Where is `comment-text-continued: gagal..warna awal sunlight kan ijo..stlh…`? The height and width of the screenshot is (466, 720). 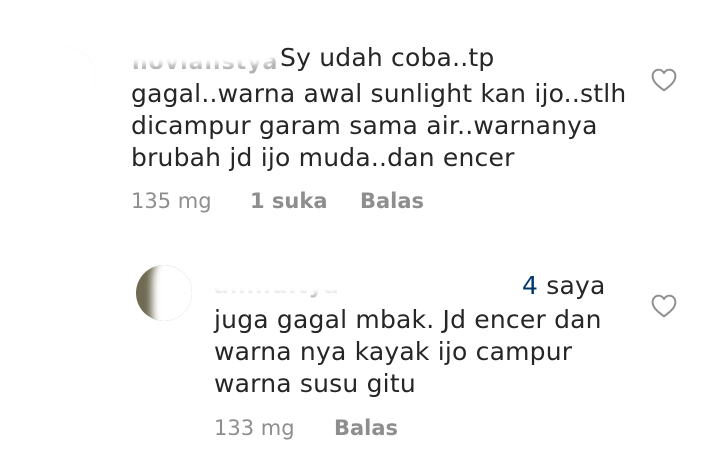
comment-text-continued: gagal..warna awal sunlight kan ijo..stlh… is located at coordinates (378, 126).